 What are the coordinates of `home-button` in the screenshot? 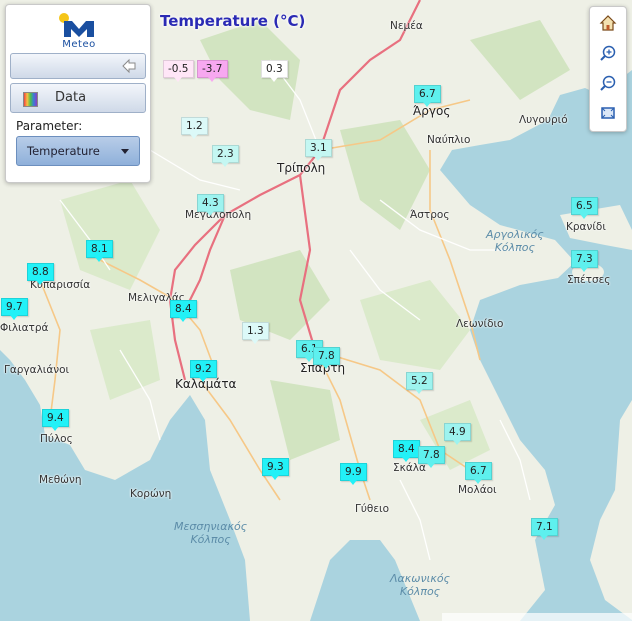 It's located at (608, 23).